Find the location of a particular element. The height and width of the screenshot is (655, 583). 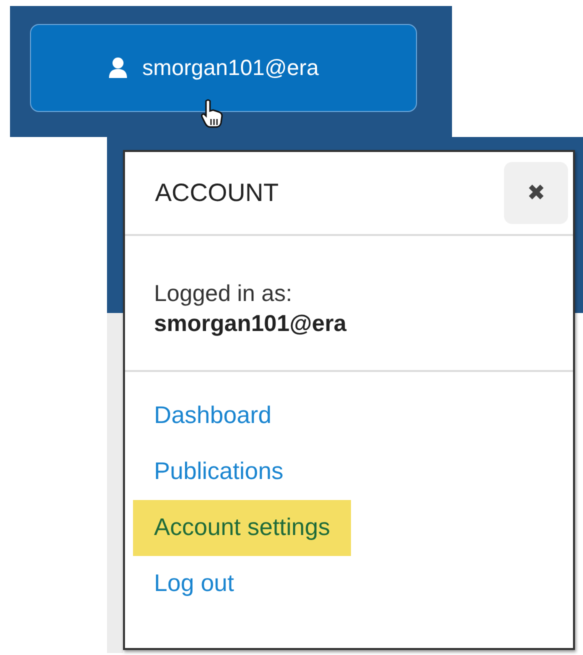

menu-link: Publications is located at coordinates (218, 472).